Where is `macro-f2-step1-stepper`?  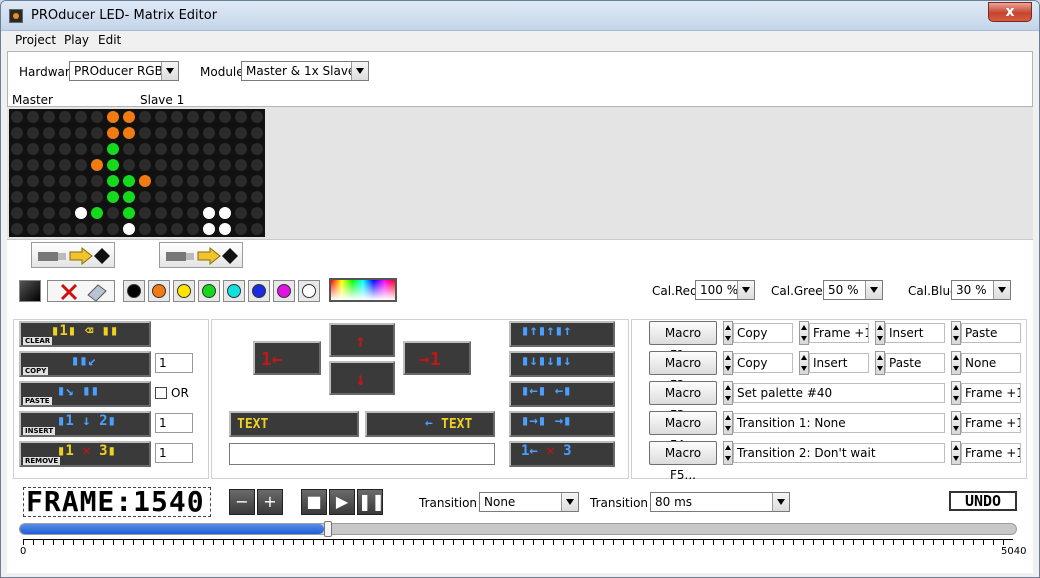 macro-f2-step1-stepper is located at coordinates (728, 363).